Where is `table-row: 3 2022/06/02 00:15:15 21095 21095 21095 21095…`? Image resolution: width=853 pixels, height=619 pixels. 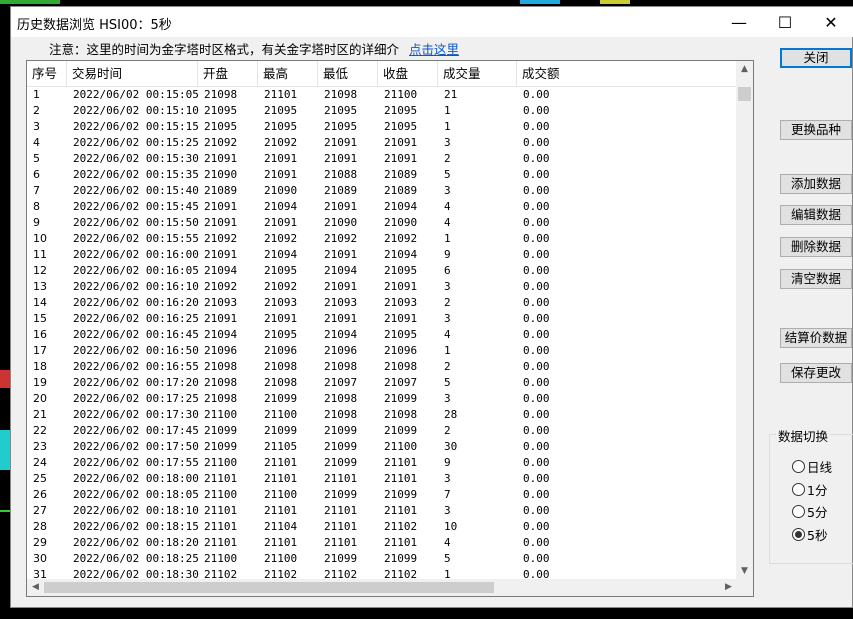
table-row: 3 2022/06/02 00:15:15 21095 21095 21095 21095… is located at coordinates (383, 127).